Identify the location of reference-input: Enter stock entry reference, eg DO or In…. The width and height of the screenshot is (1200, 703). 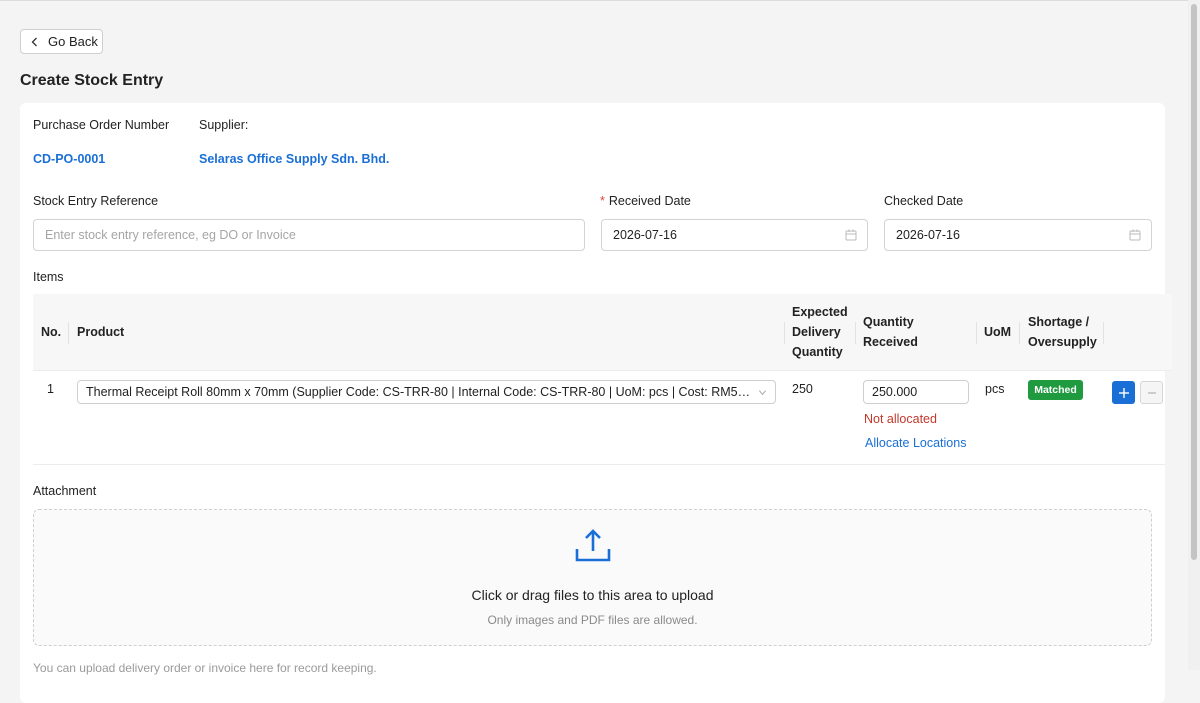
(309, 235).